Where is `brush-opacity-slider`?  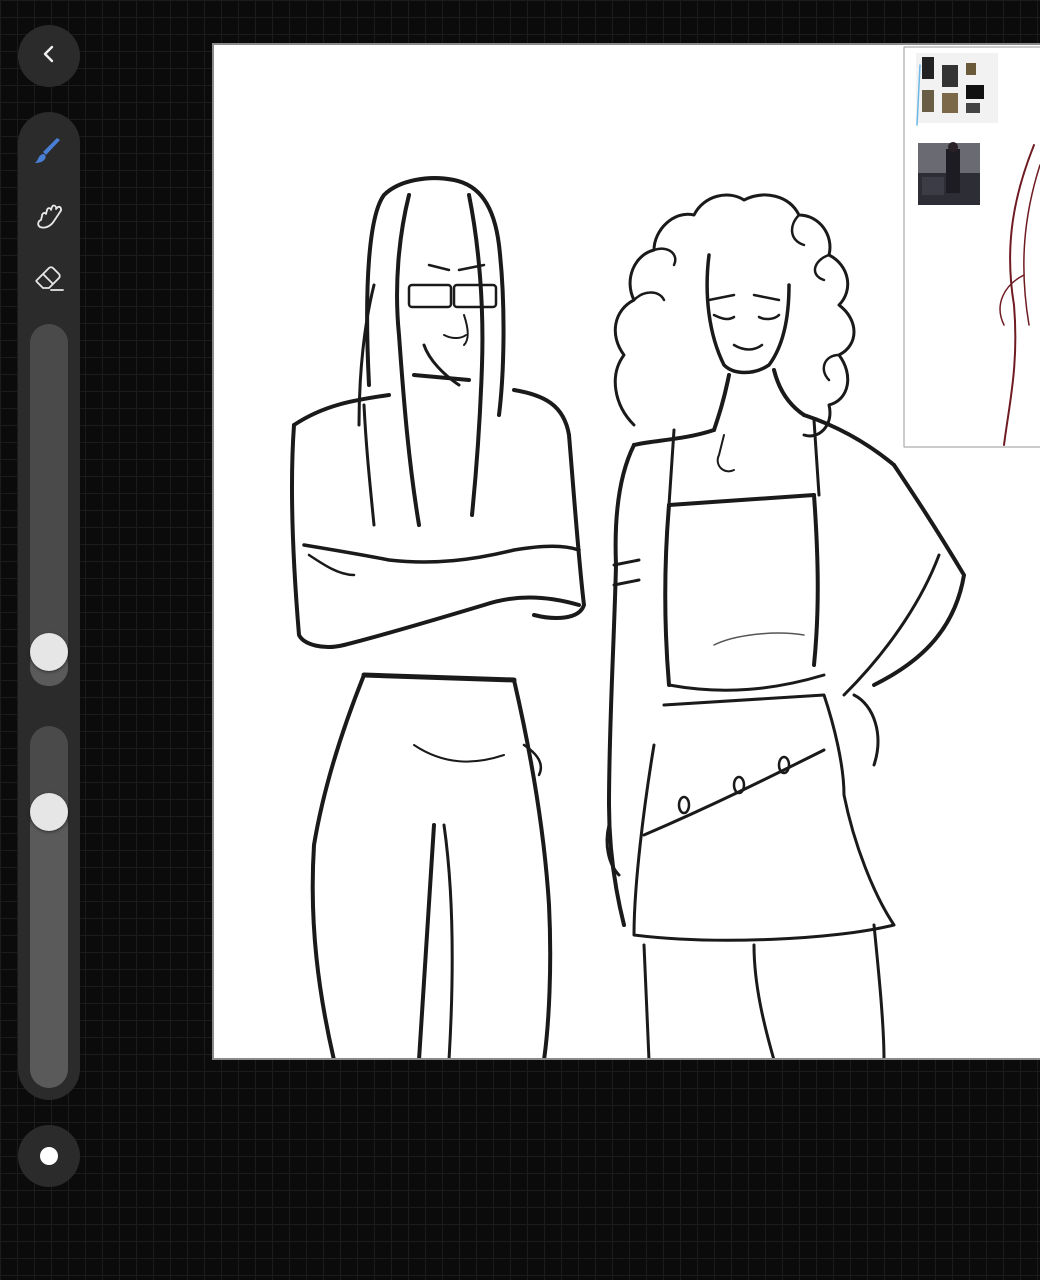 brush-opacity-slider is located at coordinates (49, 907).